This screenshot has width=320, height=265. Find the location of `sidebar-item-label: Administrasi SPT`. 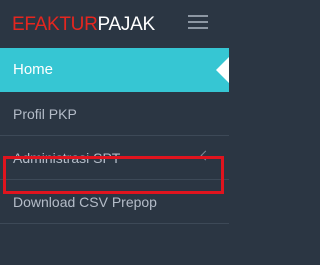

sidebar-item-label: Administrasi SPT is located at coordinates (67, 158).